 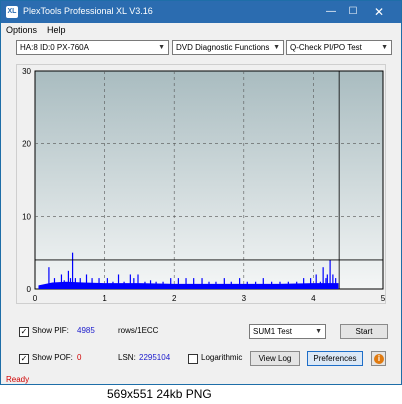 What do you see at coordinates (201, 30) in the screenshot?
I see `menu-bar: Options Help` at bounding box center [201, 30].